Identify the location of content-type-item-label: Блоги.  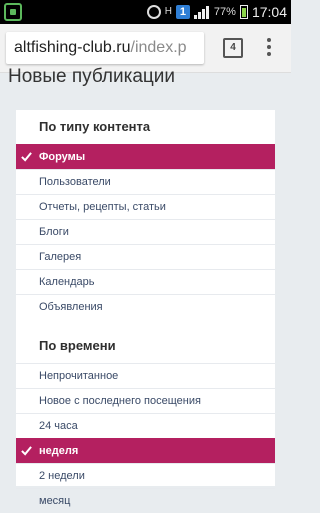
(54, 232).